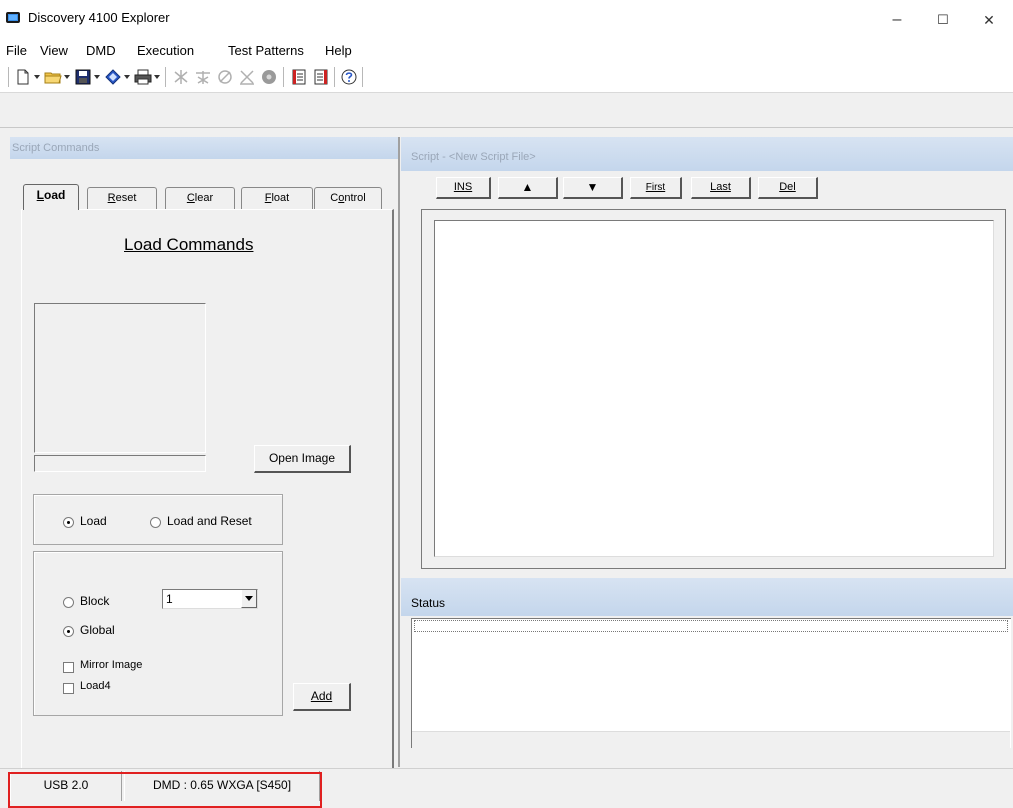 The width and height of the screenshot is (1013, 808). What do you see at coordinates (593, 188) in the screenshot?
I see `move-down-button: ▼` at bounding box center [593, 188].